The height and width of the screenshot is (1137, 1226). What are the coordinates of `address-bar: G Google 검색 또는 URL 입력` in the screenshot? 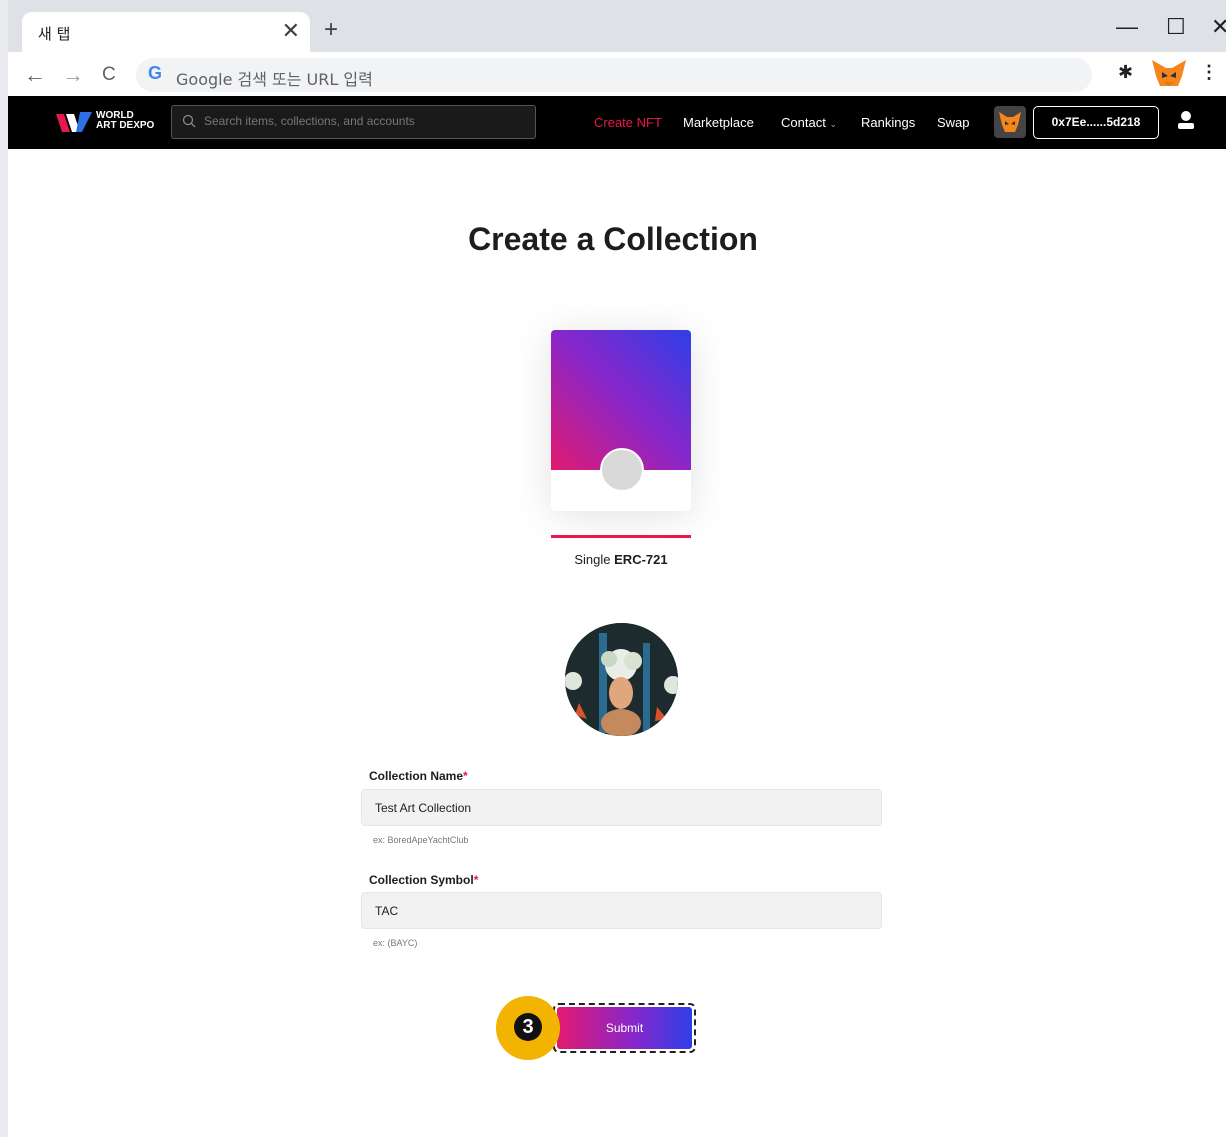 It's located at (614, 75).